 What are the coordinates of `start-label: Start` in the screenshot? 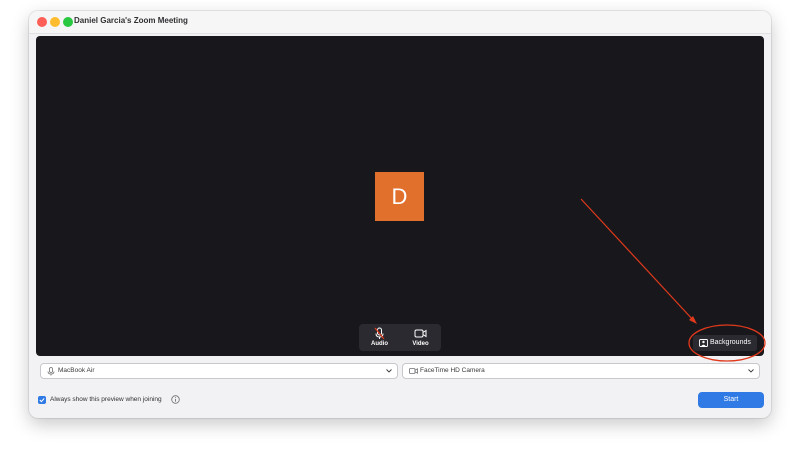 It's located at (731, 399).